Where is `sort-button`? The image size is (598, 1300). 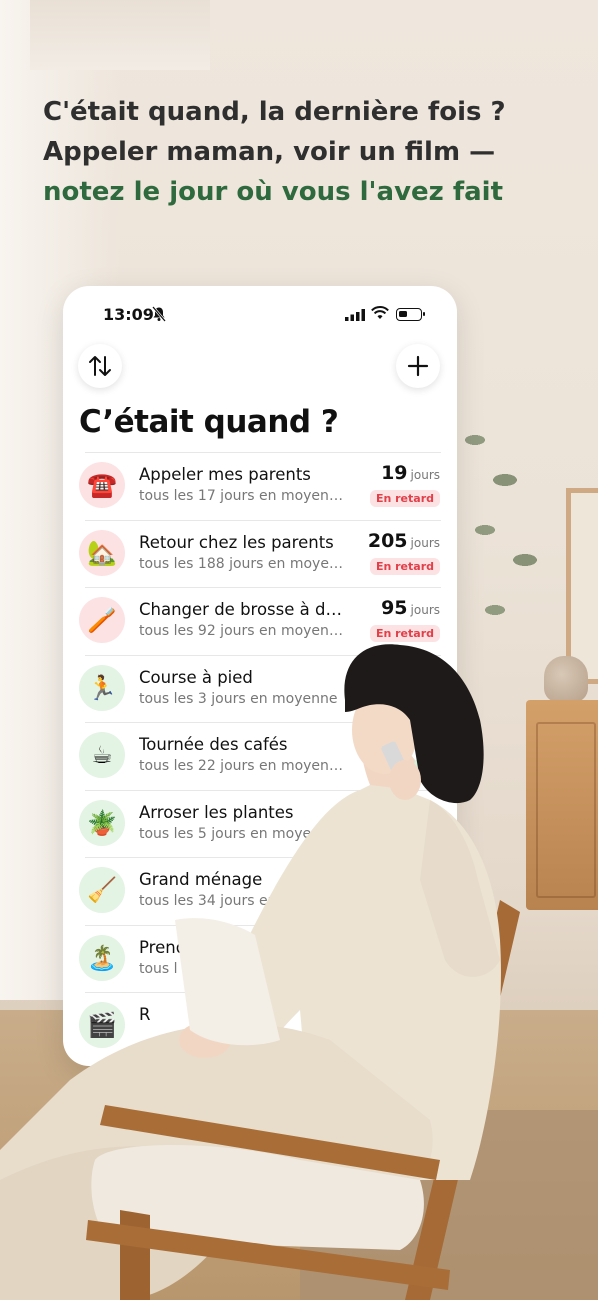
sort-button is located at coordinates (100, 366).